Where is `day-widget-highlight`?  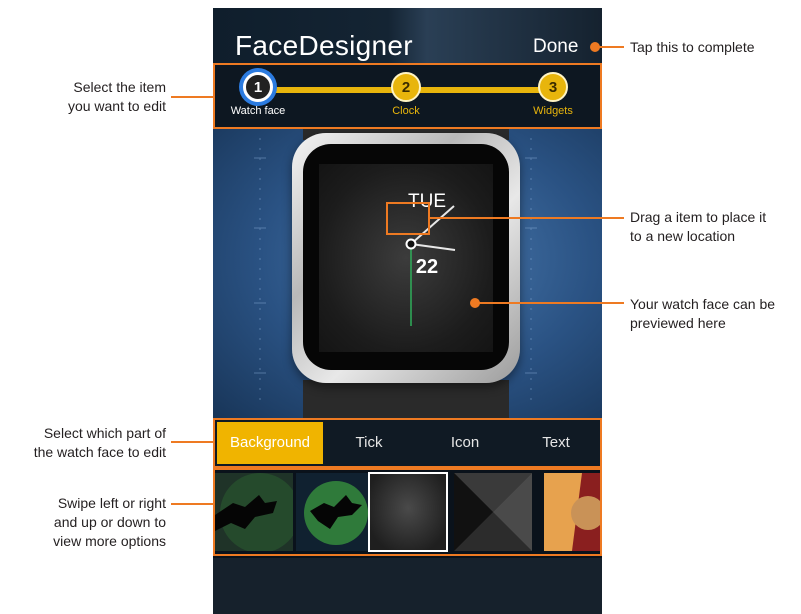
day-widget-highlight is located at coordinates (408, 218).